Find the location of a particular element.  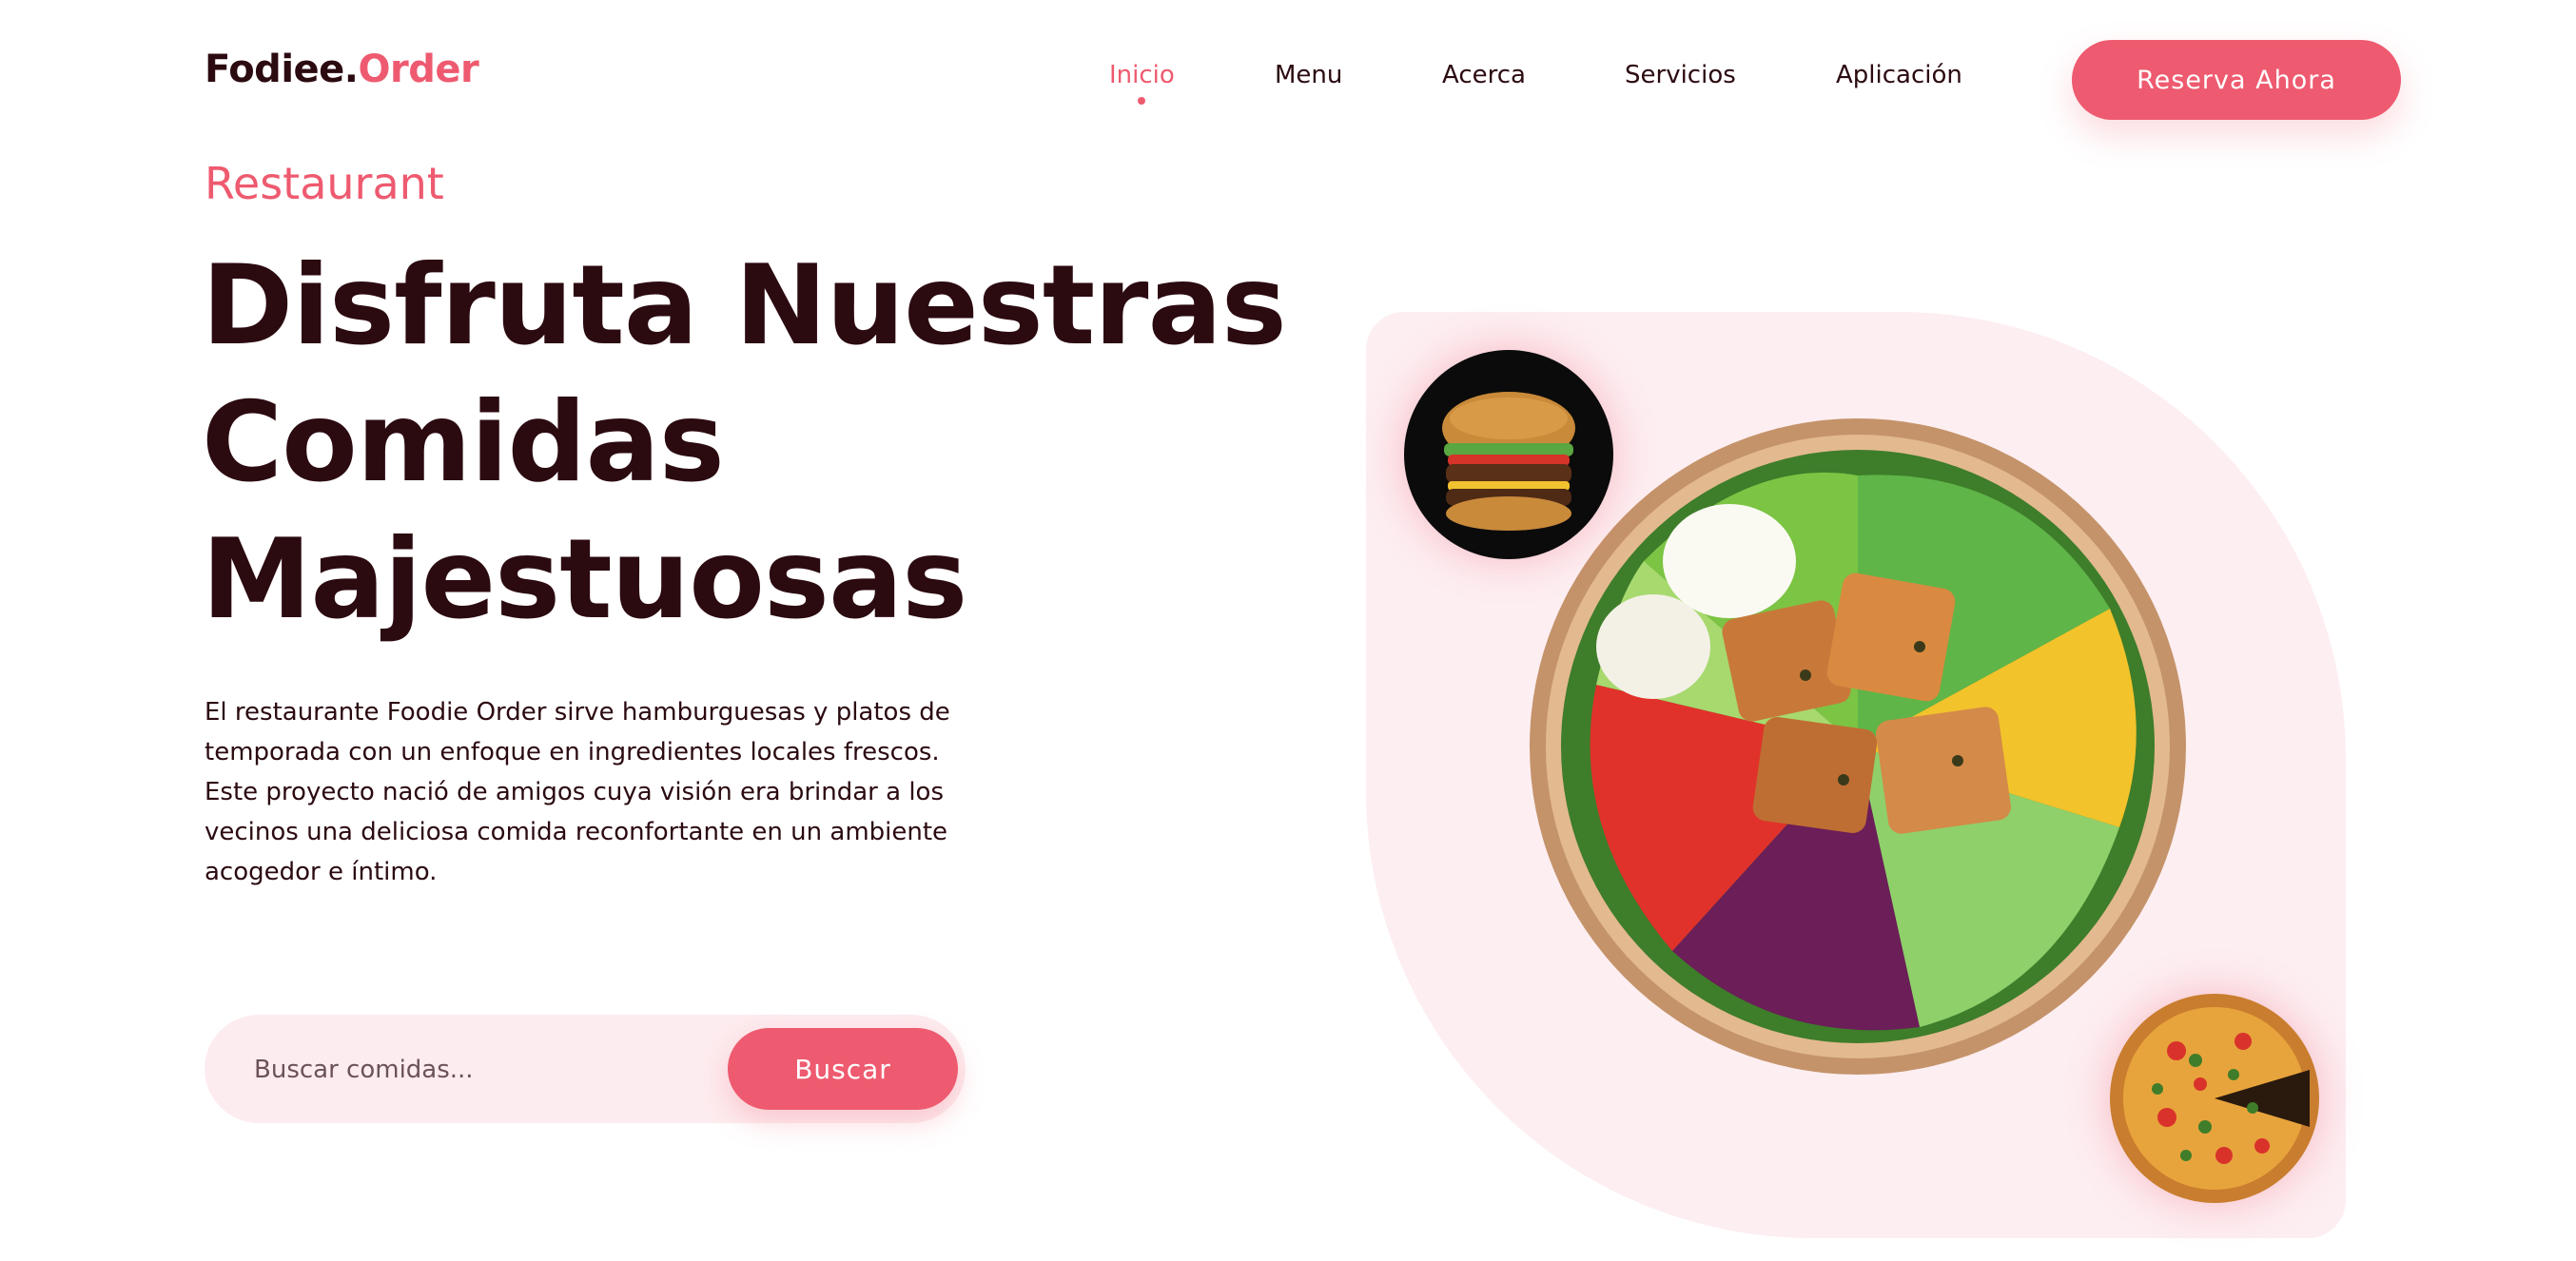

nav-item-inicio: Inicio is located at coordinates (1142, 83).